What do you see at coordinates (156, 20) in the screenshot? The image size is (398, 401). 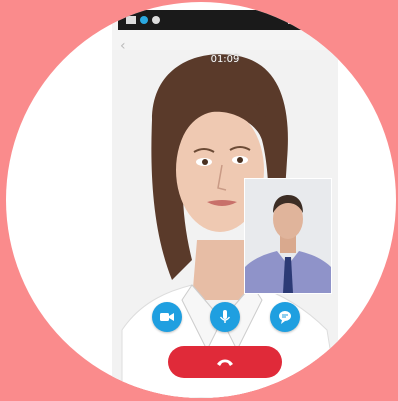 I see `app-icon` at bounding box center [156, 20].